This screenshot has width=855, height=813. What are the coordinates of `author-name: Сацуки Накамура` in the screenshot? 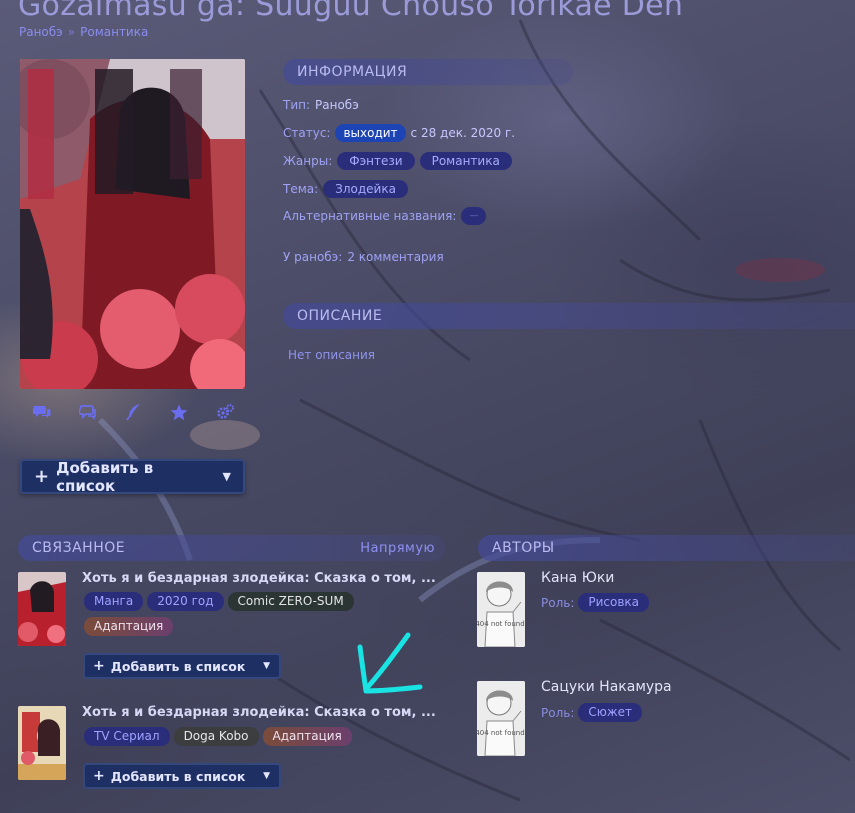 It's located at (606, 687).